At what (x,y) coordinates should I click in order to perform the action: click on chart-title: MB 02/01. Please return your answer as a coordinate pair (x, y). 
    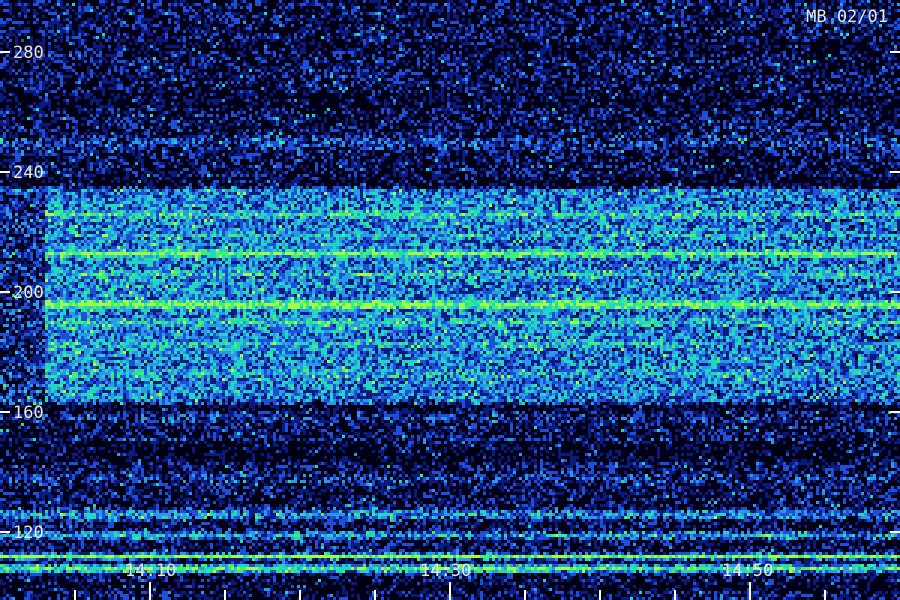
    Looking at the image, I should click on (847, 17).